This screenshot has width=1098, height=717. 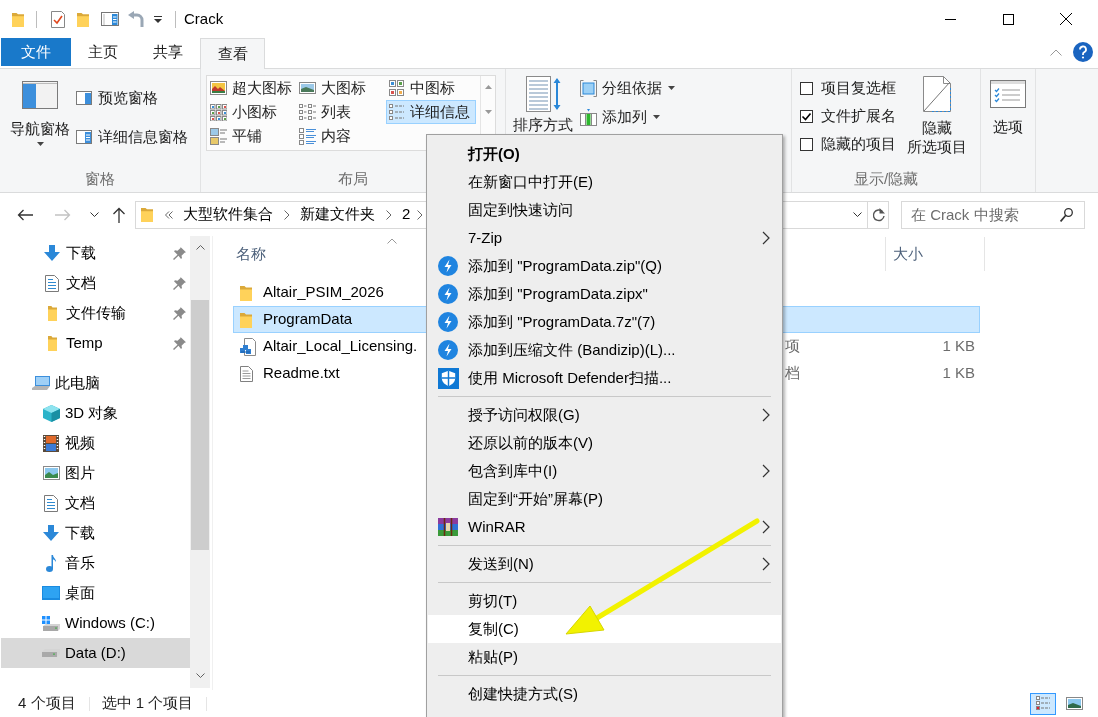 I want to click on group-label: 显示/隐藏, so click(x=886, y=178).